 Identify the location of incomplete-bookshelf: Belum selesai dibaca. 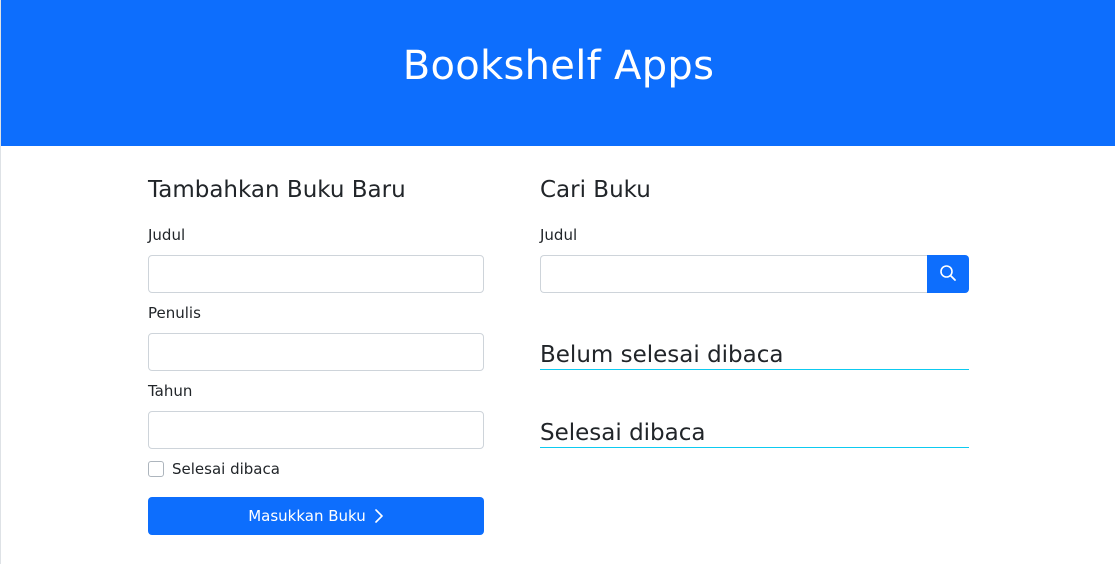
(754, 355).